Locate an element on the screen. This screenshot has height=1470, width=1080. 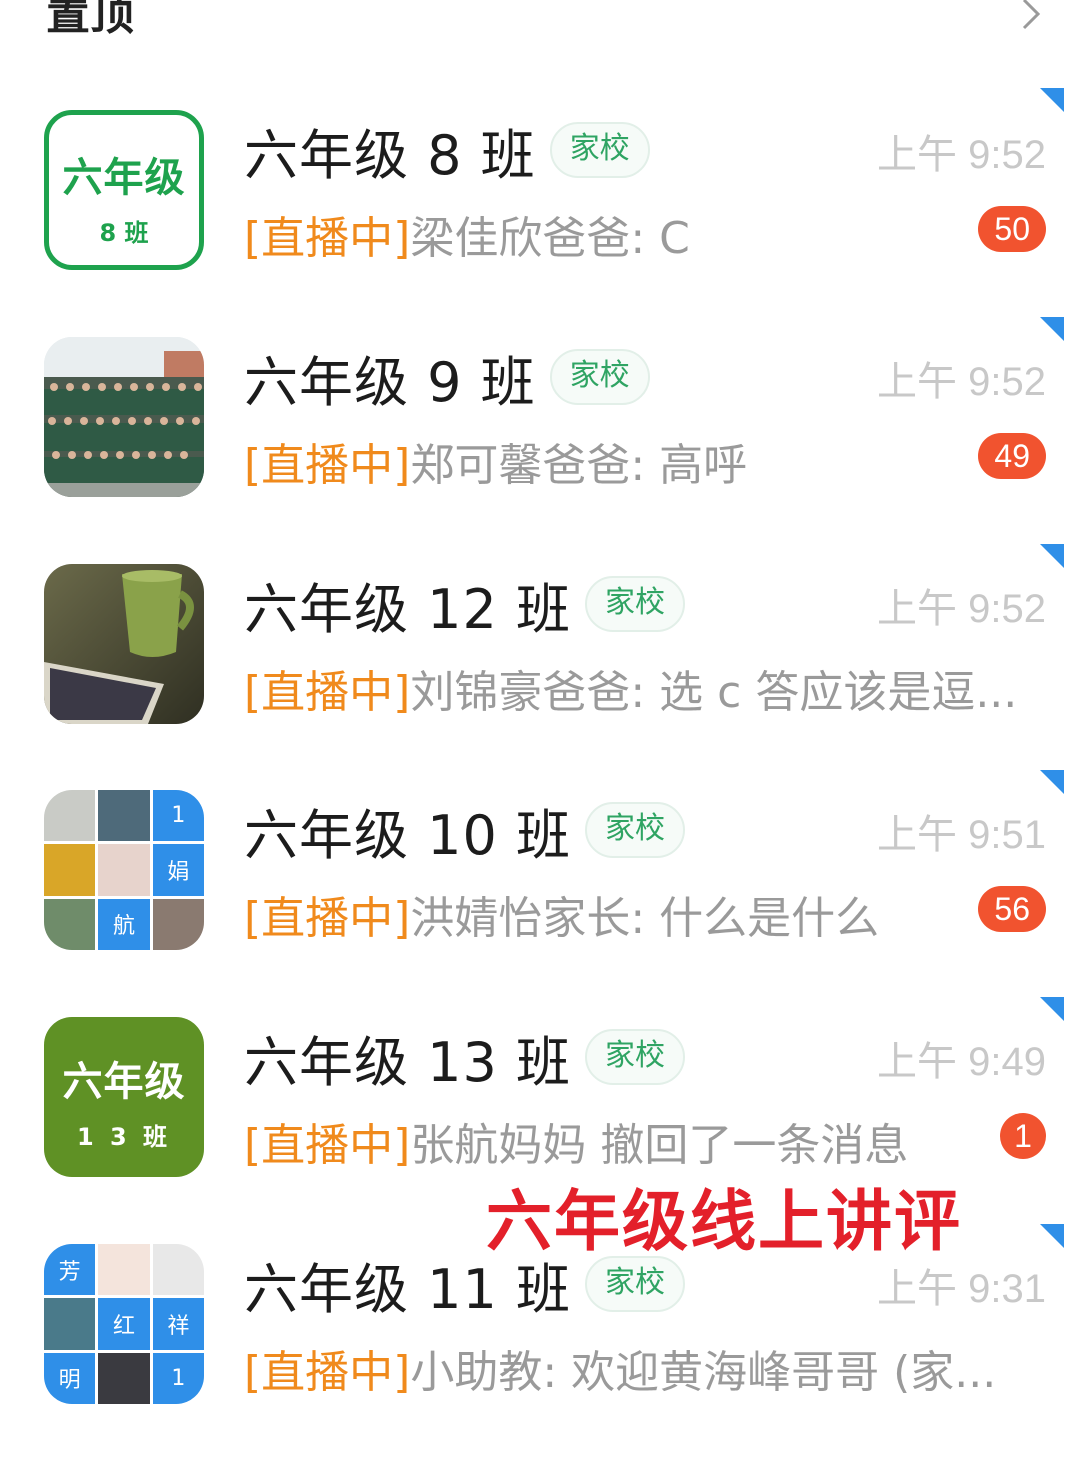
group-grid-avatar: 1 娟 航 is located at coordinates (124, 870).